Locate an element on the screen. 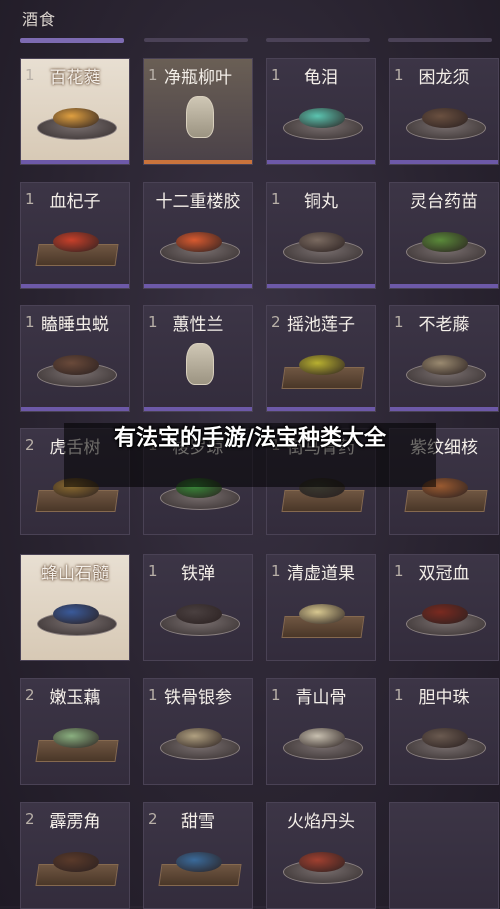 Image resolution: width=500 pixels, height=909 pixels. item-slot: 1 不老藤 is located at coordinates (444, 358).